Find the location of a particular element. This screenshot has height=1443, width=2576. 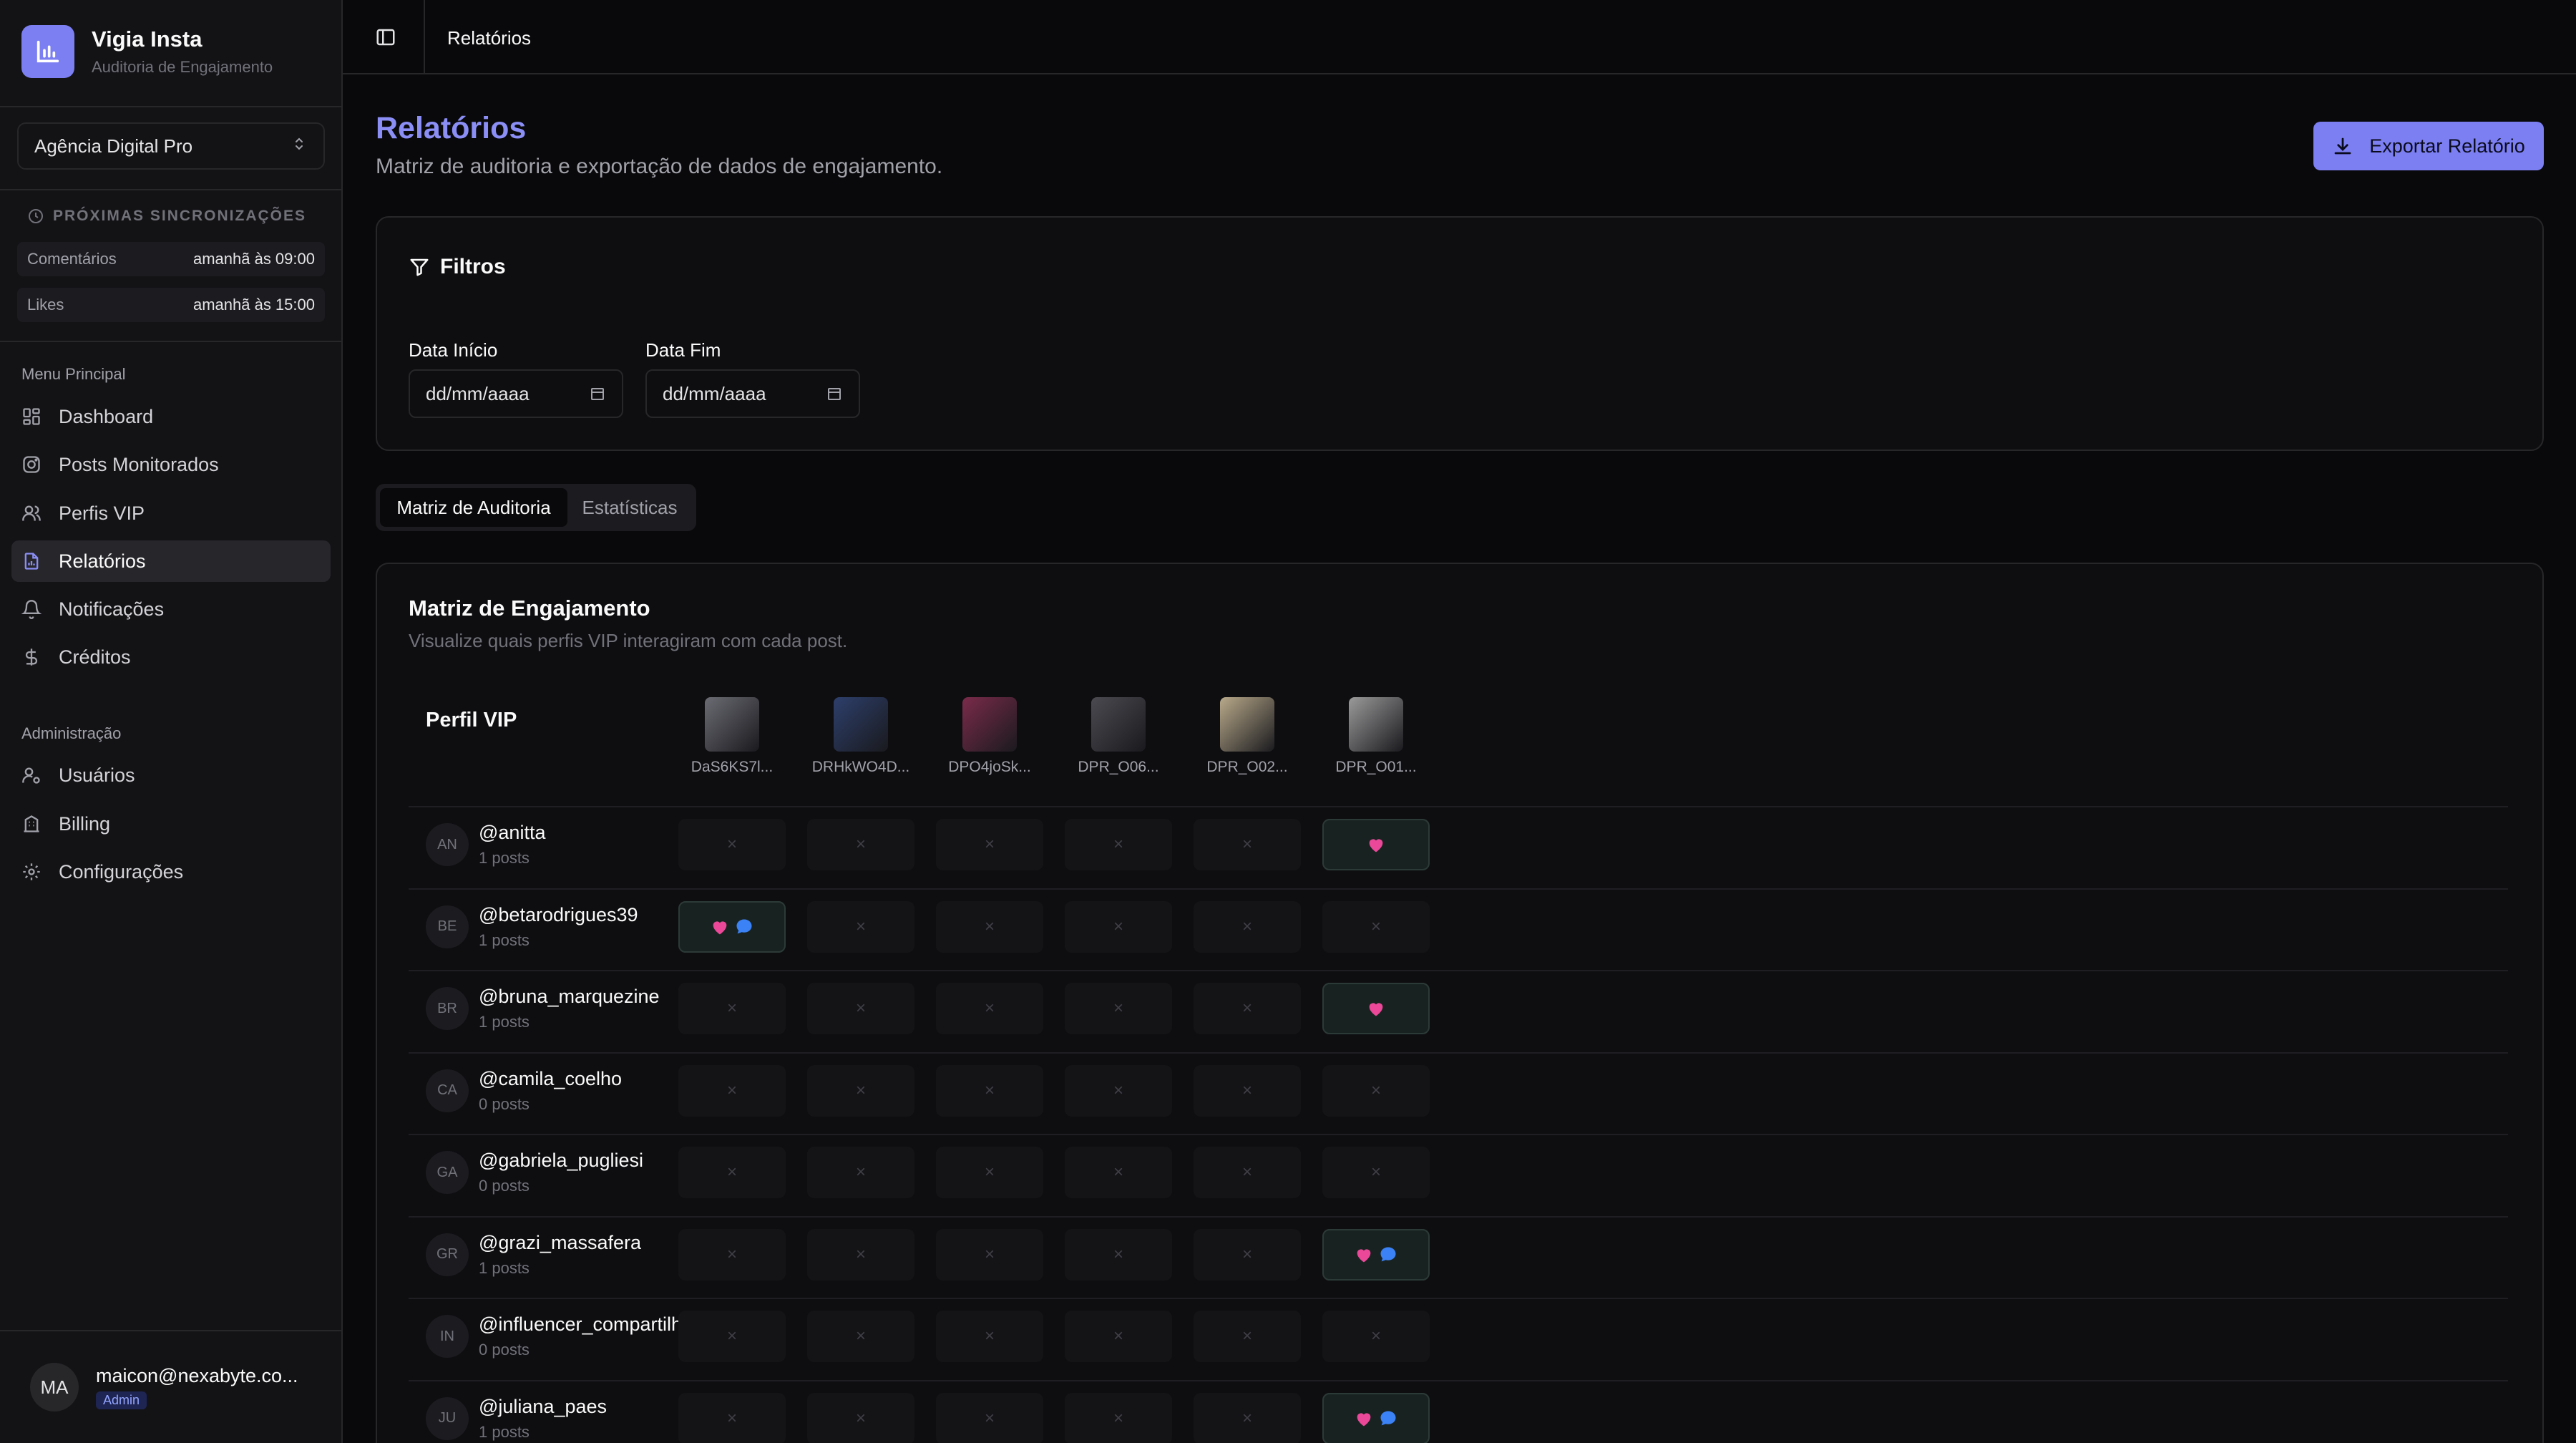

sidebar-item-configuracoes: Configurações is located at coordinates (171, 872).